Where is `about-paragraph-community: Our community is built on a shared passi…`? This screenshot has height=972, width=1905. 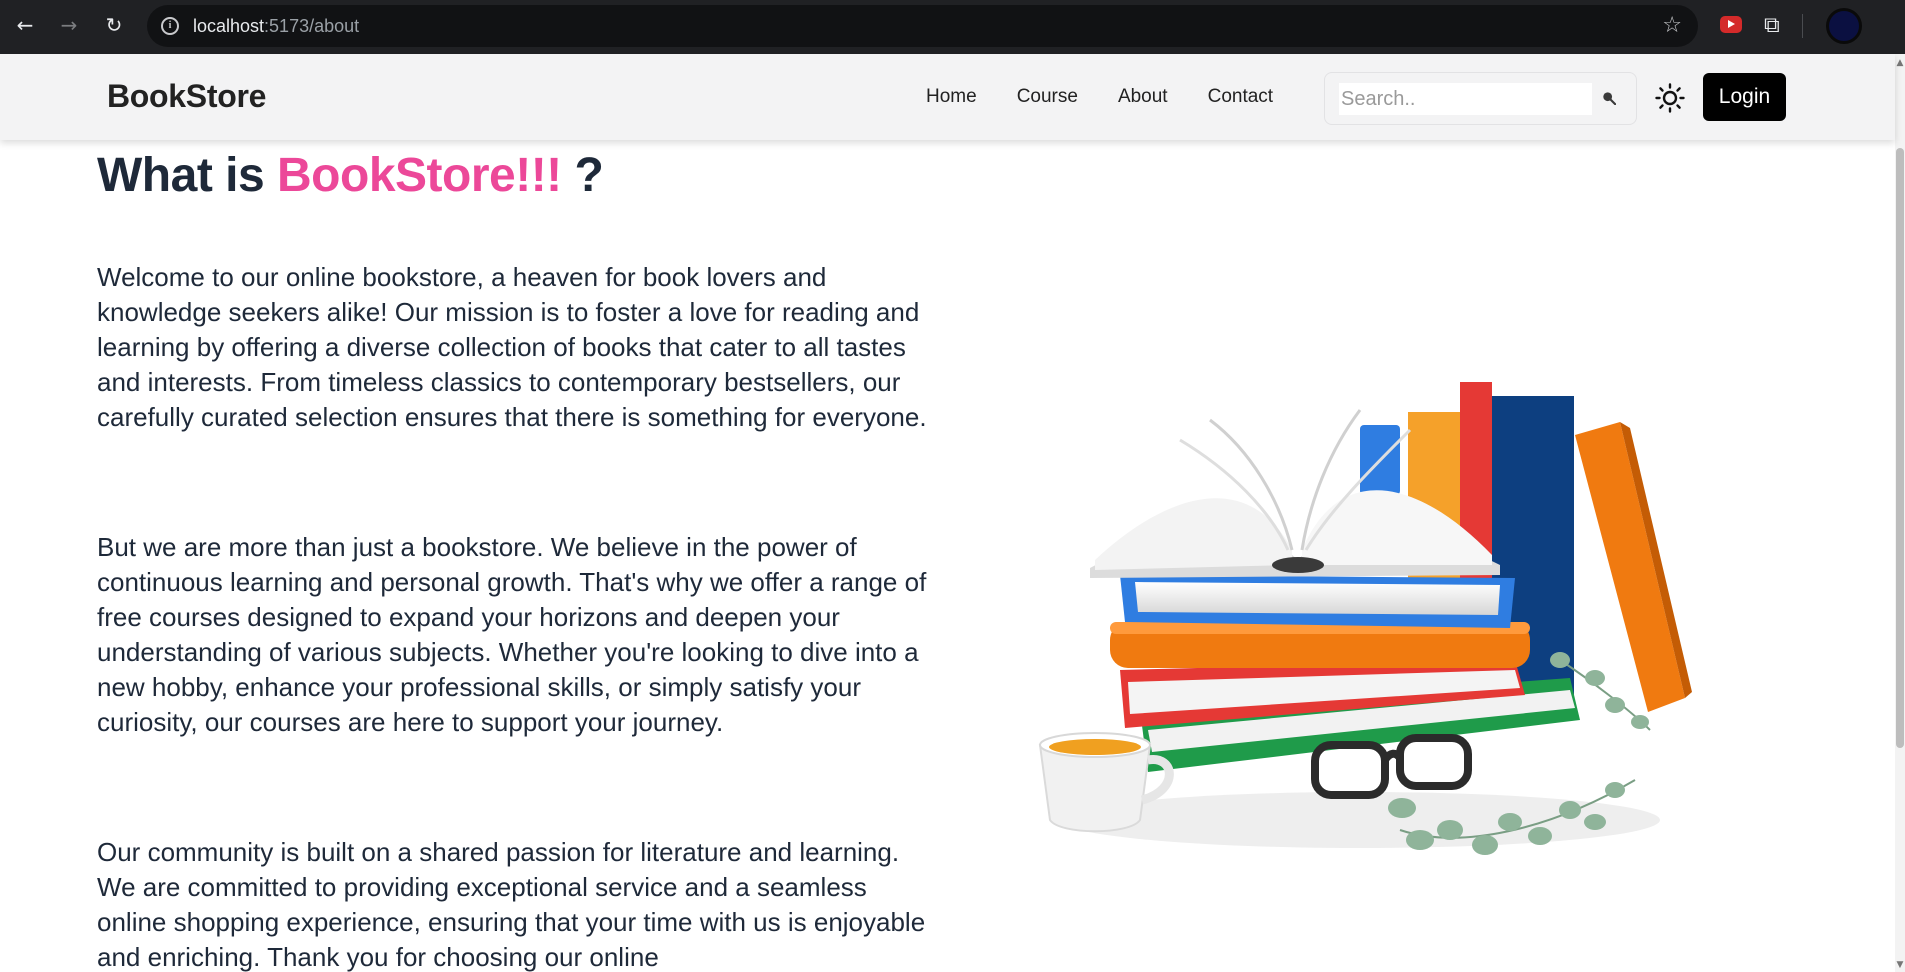 about-paragraph-community: Our community is built on a shared passi… is located at coordinates (511, 904).